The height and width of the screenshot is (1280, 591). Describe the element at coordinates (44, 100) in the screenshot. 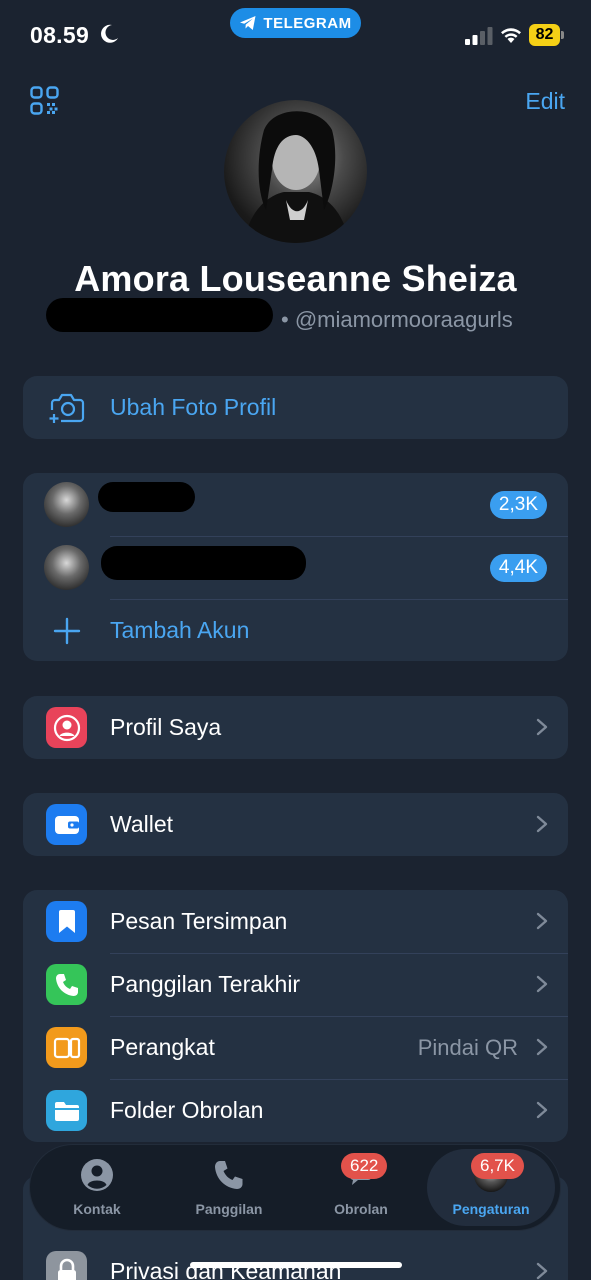

I see `qr-code-icon` at that location.